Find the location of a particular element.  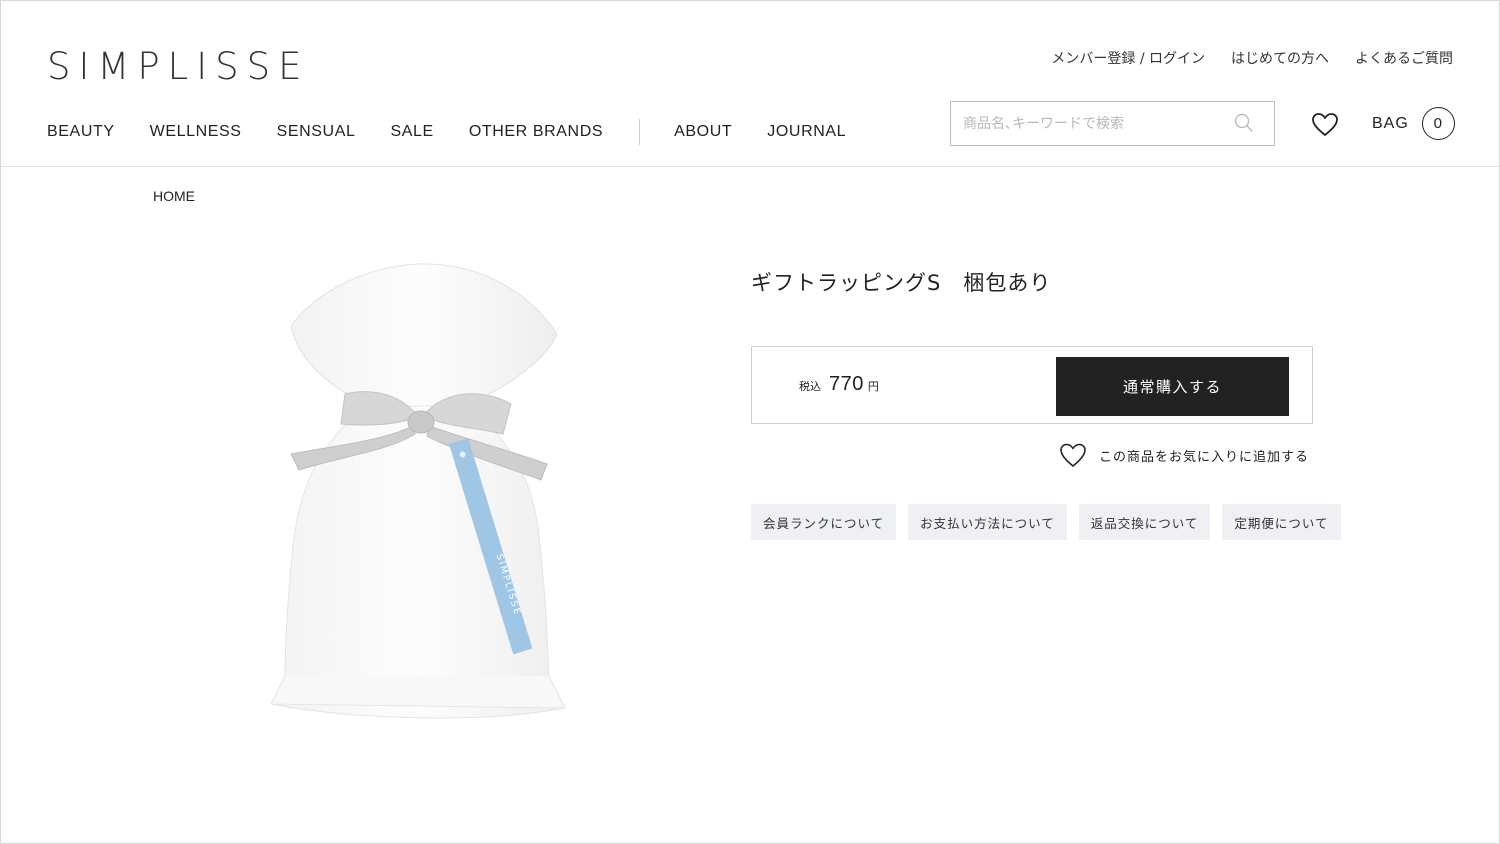

nav-beauty: BEAUTY is located at coordinates (81, 132).